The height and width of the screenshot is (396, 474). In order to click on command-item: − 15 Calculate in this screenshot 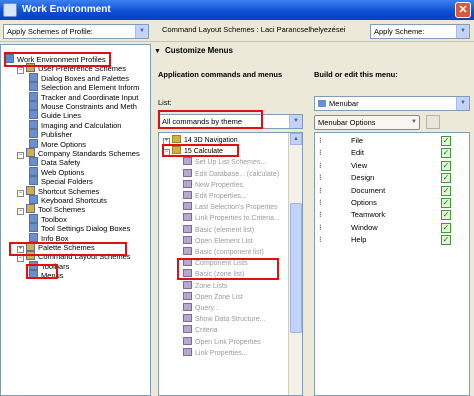, I will do `click(193, 151)`.